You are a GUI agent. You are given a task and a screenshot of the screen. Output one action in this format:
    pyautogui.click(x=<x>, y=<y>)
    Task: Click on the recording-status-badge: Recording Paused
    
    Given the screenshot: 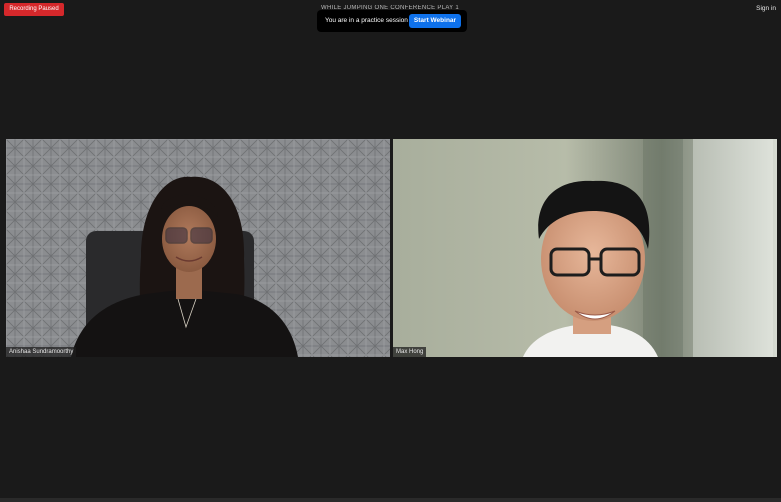 What is the action you would take?
    pyautogui.click(x=34, y=9)
    